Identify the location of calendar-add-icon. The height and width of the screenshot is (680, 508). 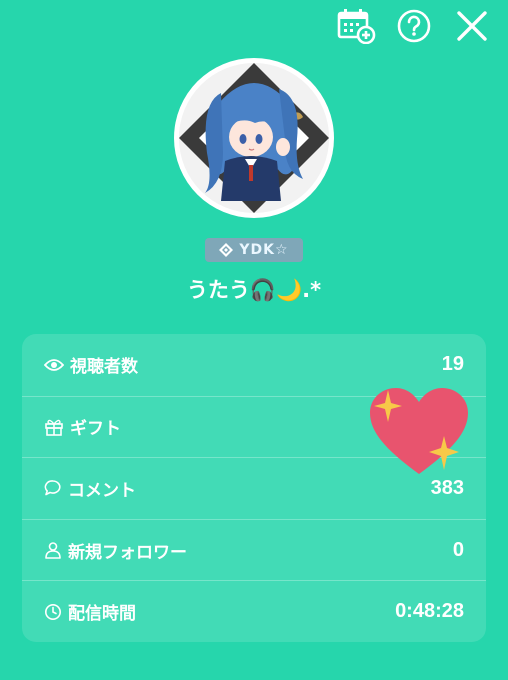
(356, 26).